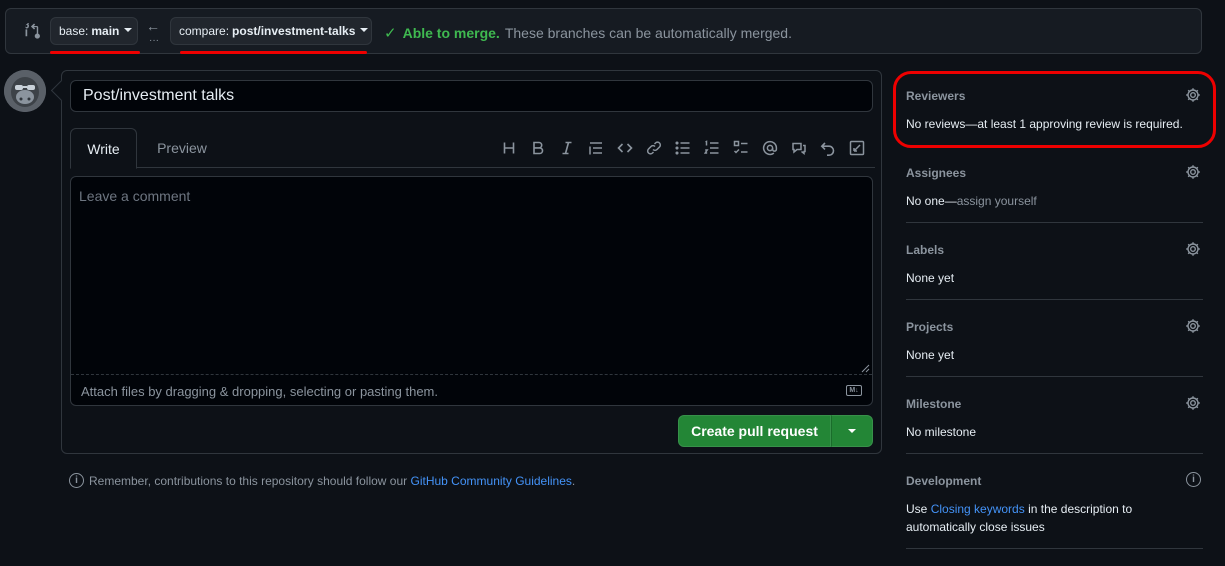 The image size is (1225, 566). Describe the element at coordinates (472, 148) in the screenshot. I see `editor-tabs: Write Preview` at that location.